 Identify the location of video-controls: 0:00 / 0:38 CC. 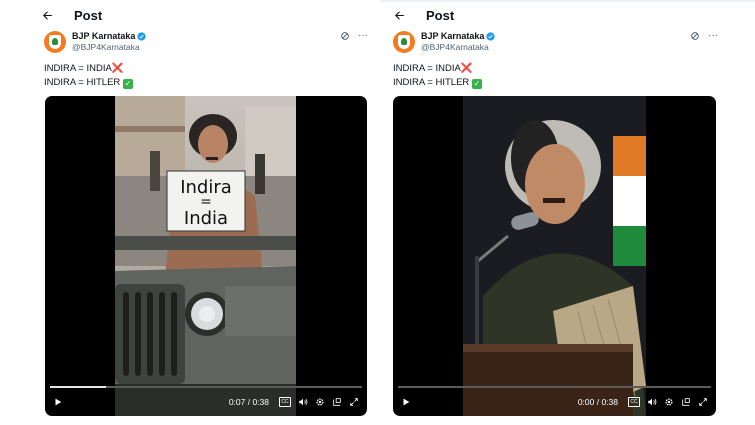
(554, 402).